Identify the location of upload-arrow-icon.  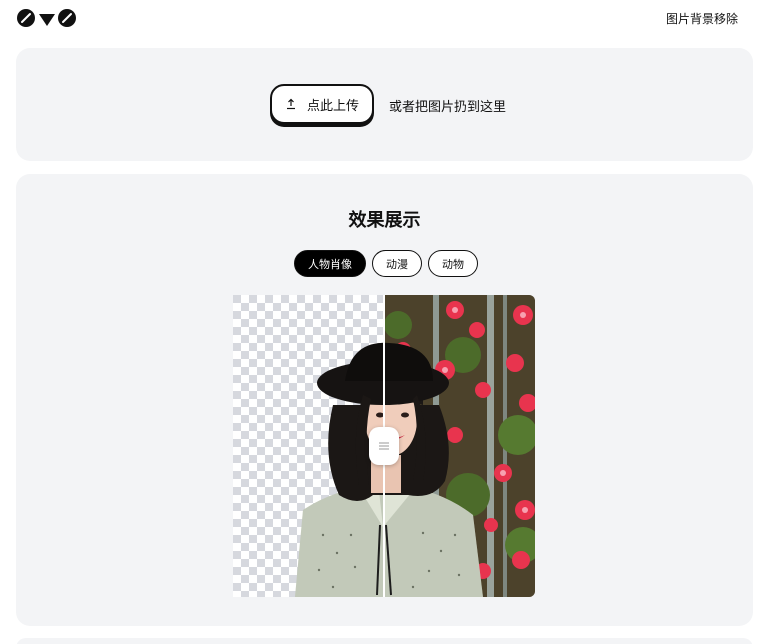
(290, 104).